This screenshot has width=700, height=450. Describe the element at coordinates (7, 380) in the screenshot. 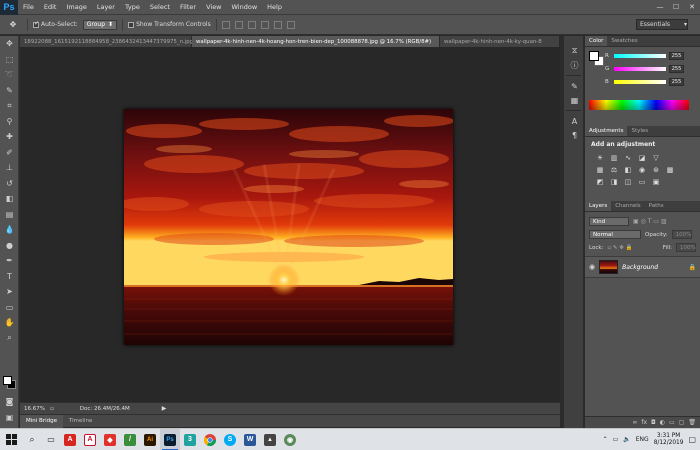

I see `foreground-color-swatch` at that location.